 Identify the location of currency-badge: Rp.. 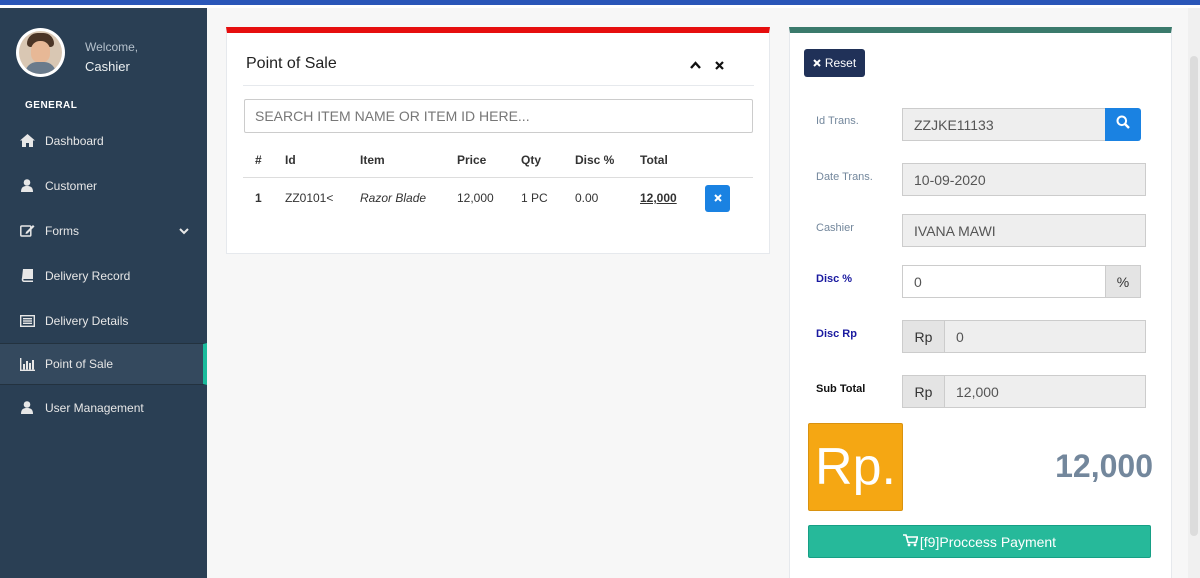
(855, 467).